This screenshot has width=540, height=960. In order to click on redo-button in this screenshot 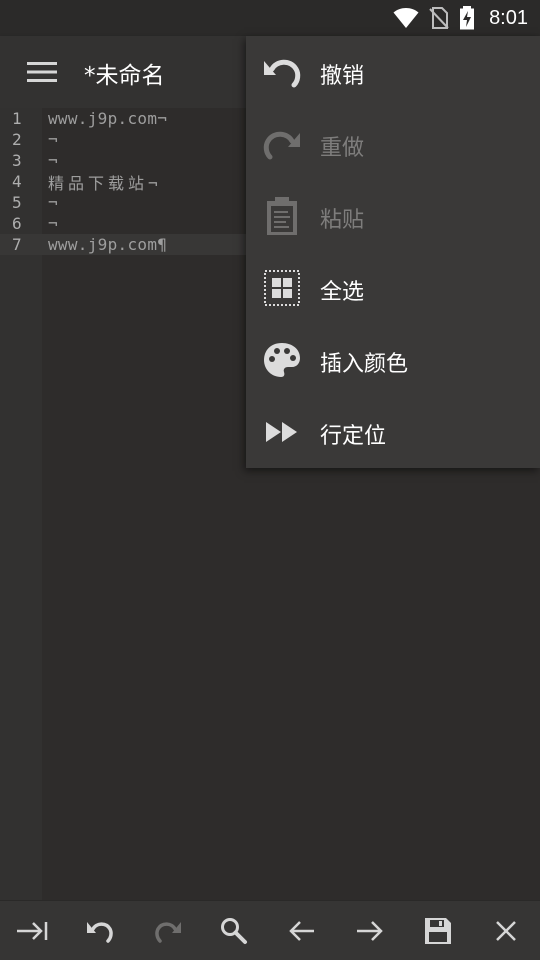, I will do `click(168, 931)`.